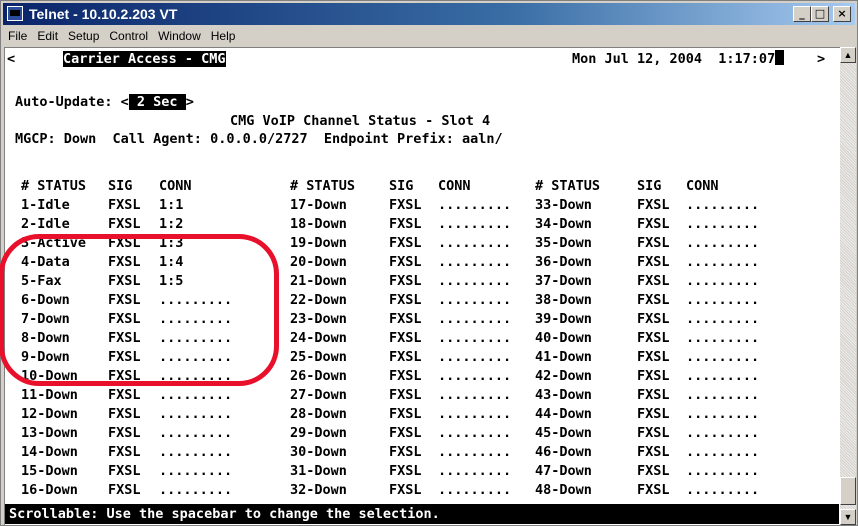 The height and width of the screenshot is (526, 858). I want to click on header-status-3: # STATUS, so click(568, 186).